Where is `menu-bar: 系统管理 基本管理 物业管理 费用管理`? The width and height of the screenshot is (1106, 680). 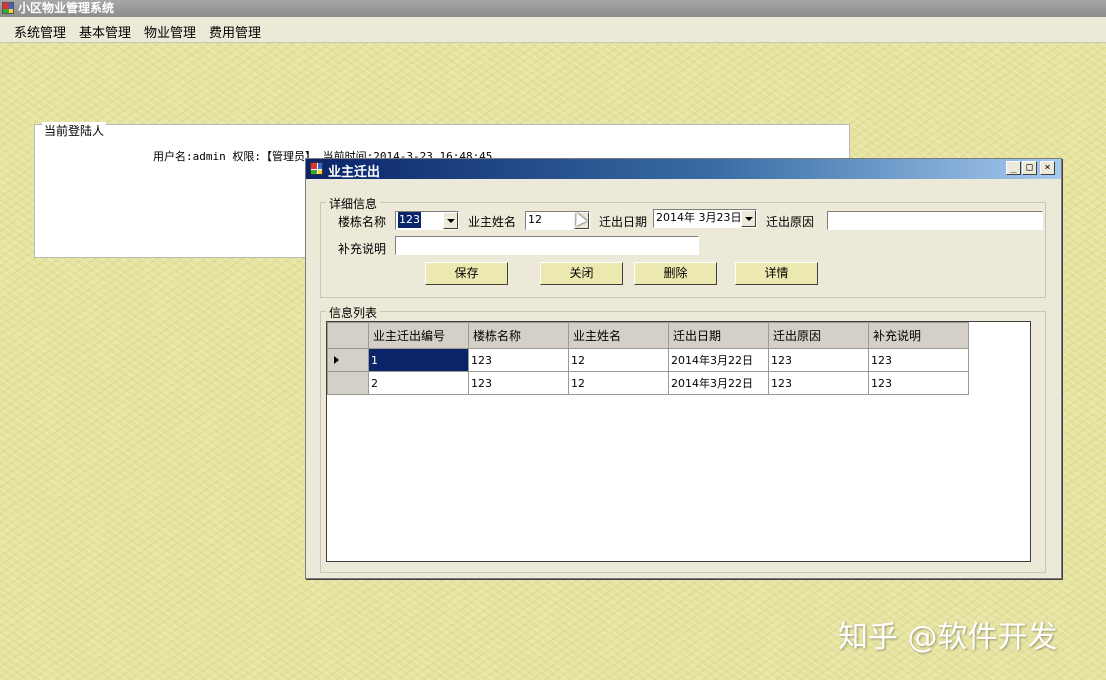
menu-bar: 系统管理 基本管理 物业管理 费用管理 is located at coordinates (553, 30).